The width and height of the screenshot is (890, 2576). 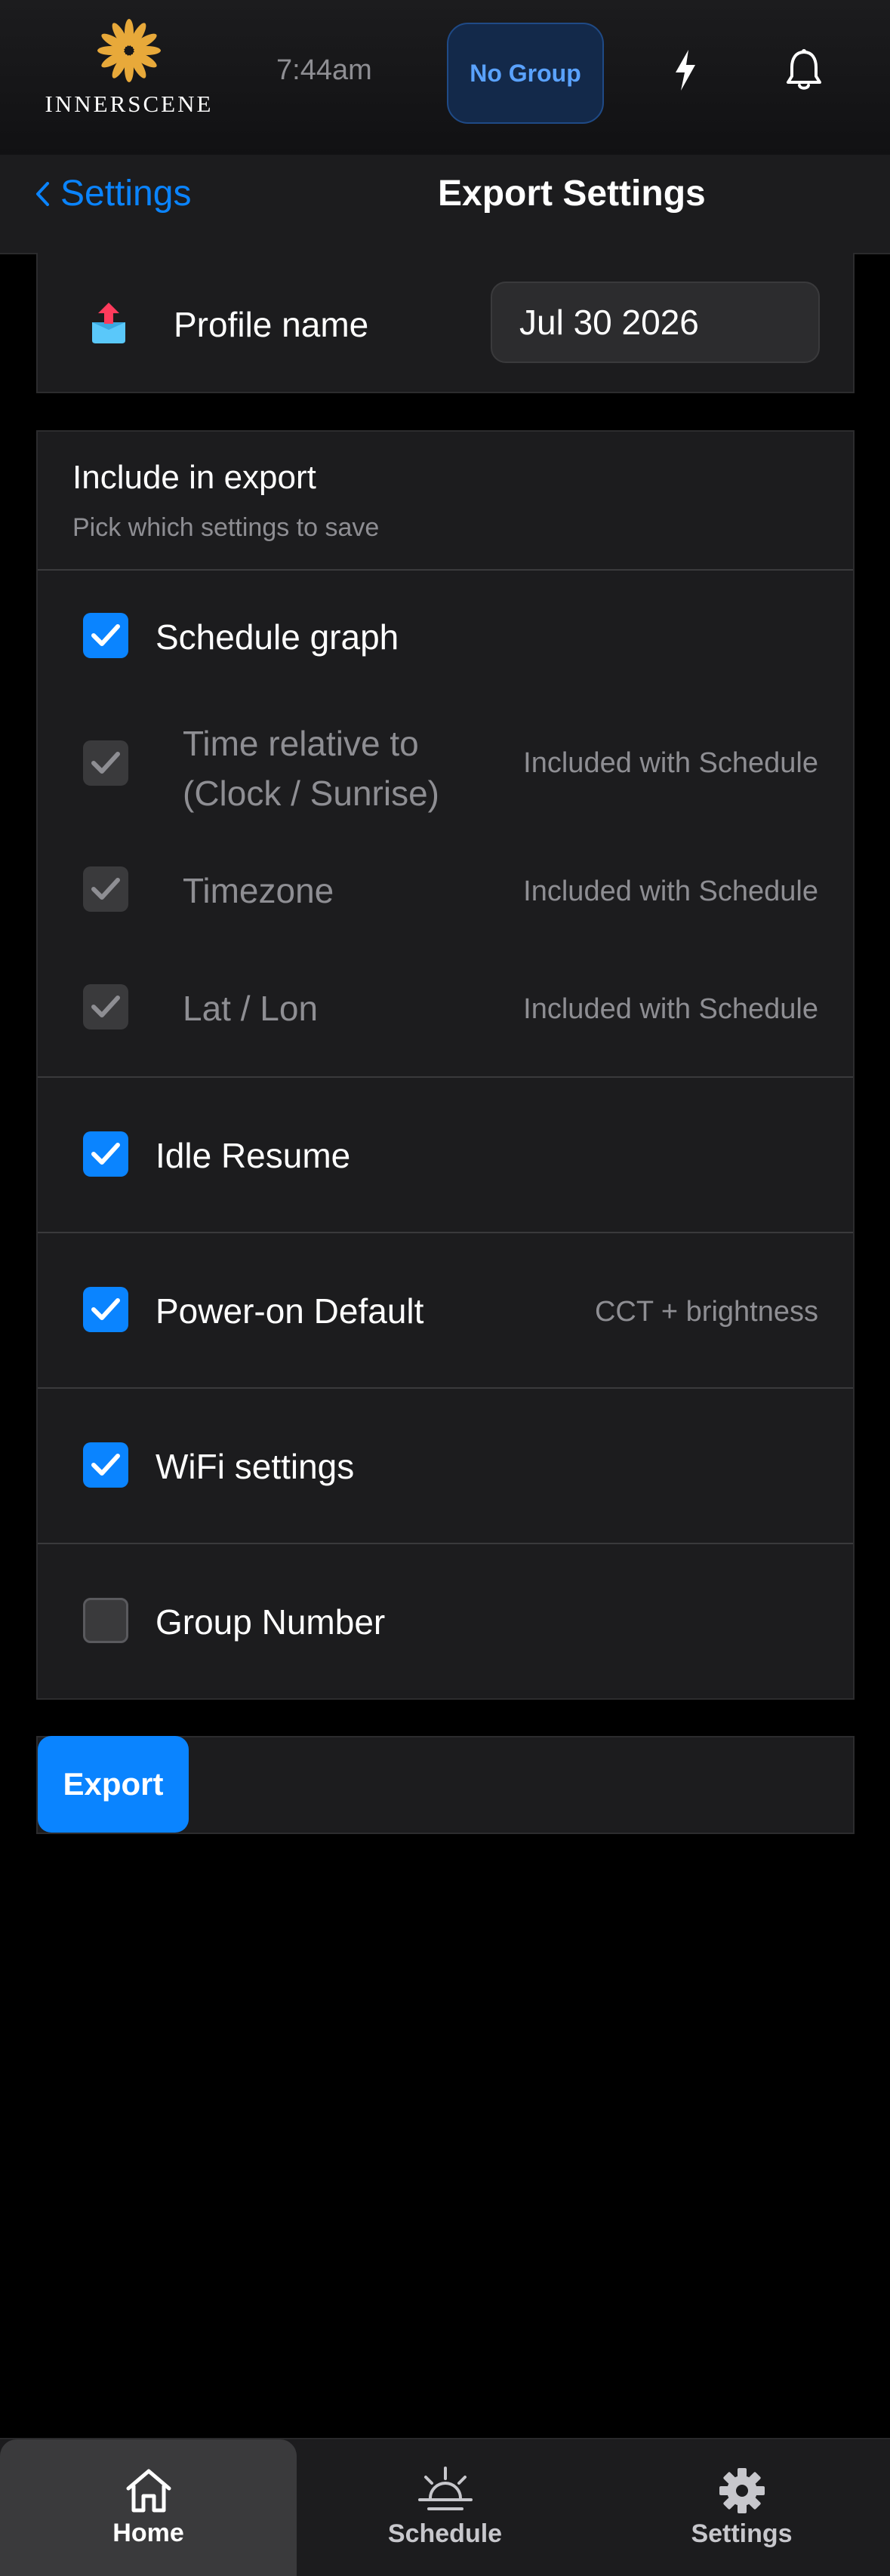 I want to click on timezone-checkbox, so click(x=105, y=889).